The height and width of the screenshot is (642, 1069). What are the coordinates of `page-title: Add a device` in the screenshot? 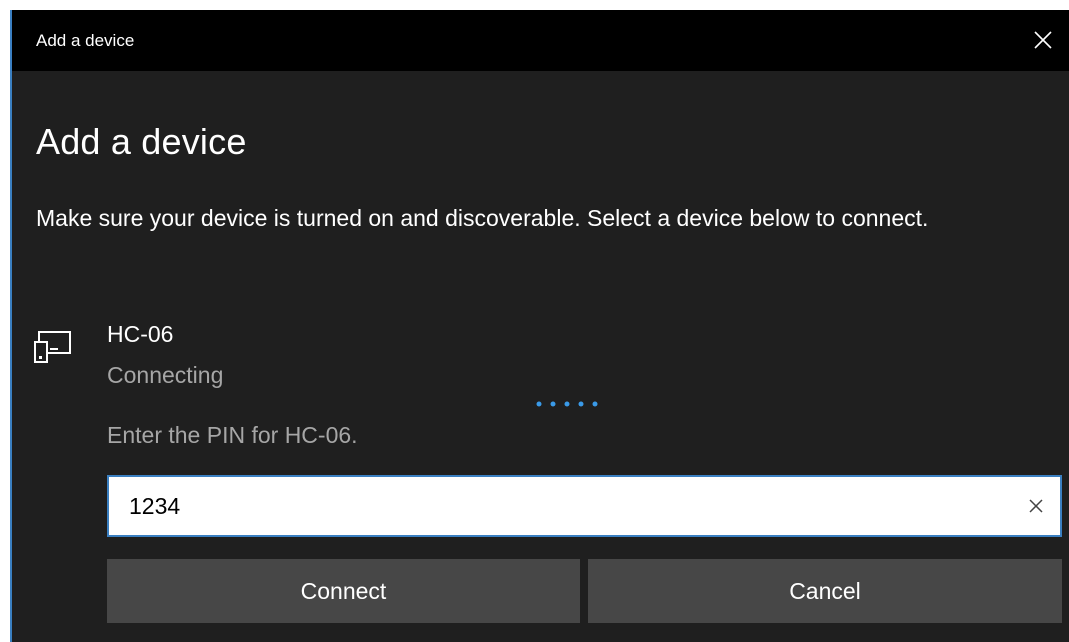 It's located at (141, 141).